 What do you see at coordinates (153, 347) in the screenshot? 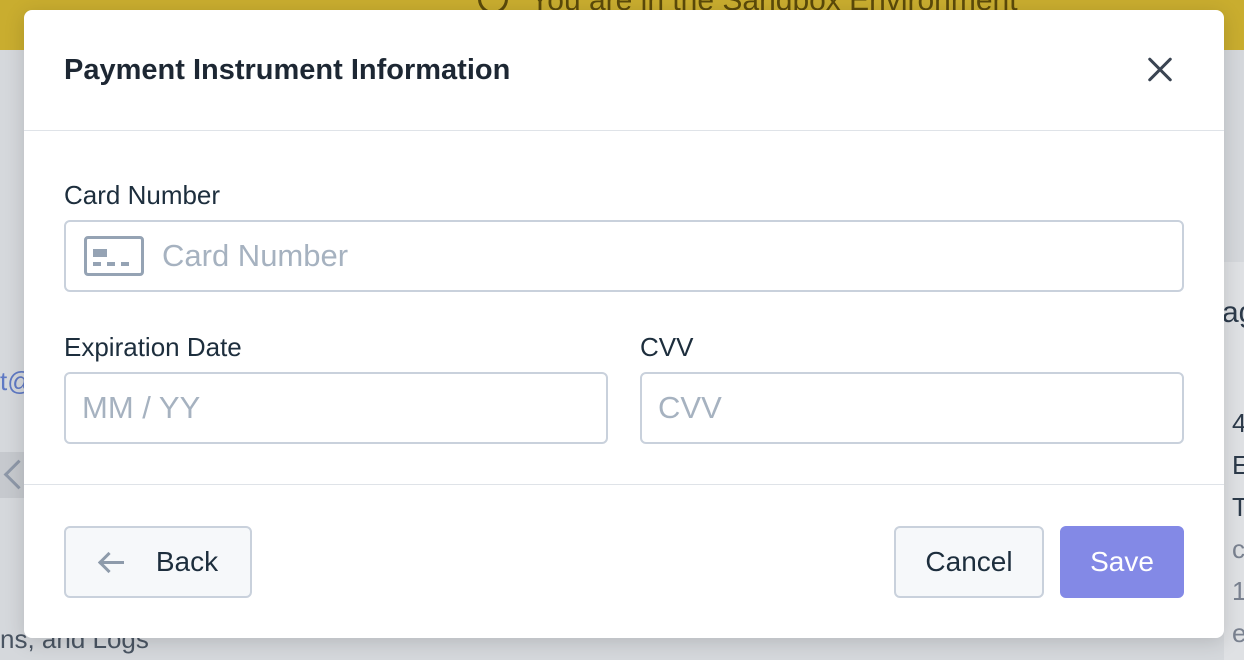
I see `expiration-date-label: Expiration Date` at bounding box center [153, 347].